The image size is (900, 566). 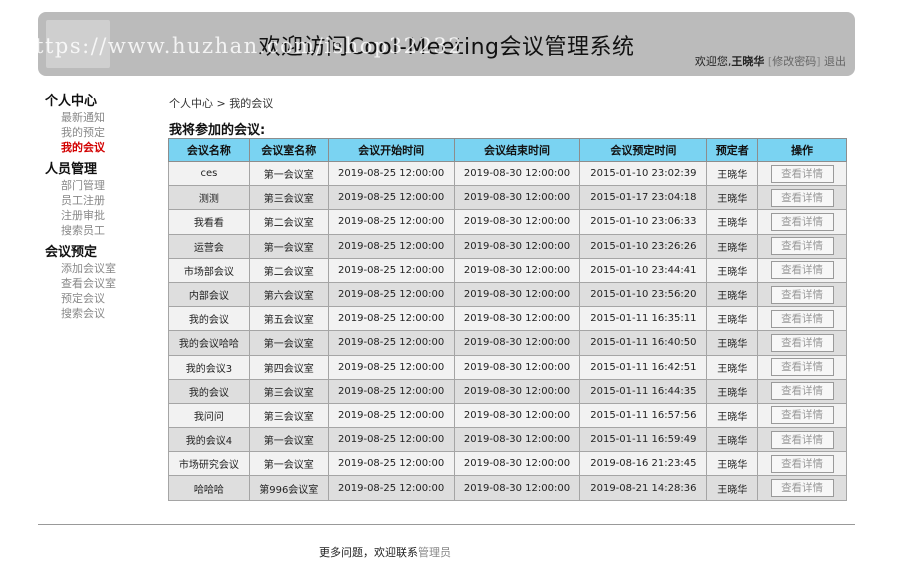 I want to click on cell-meeting-name: 测测, so click(x=209, y=198).